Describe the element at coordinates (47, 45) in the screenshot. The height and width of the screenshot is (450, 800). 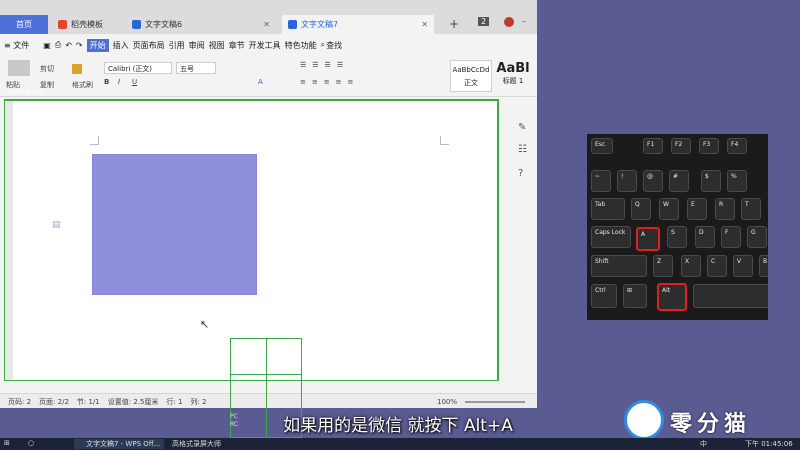
I see `save-icon: ▣` at that location.